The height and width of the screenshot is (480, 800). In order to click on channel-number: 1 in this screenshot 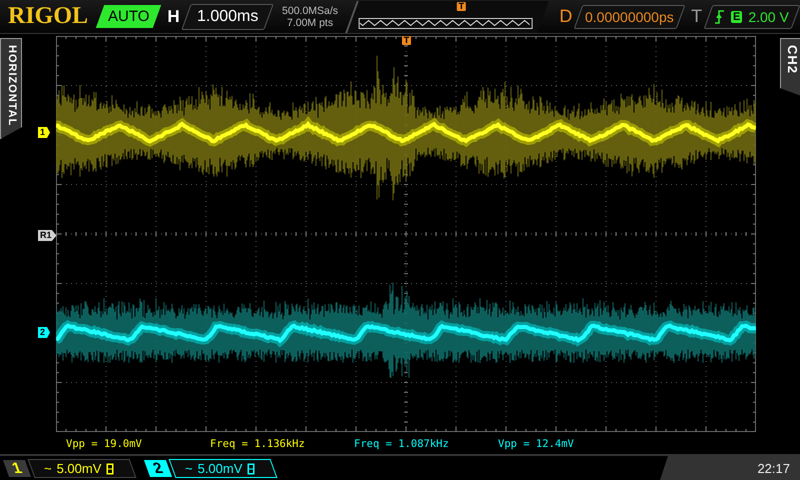, I will do `click(17, 468)`.